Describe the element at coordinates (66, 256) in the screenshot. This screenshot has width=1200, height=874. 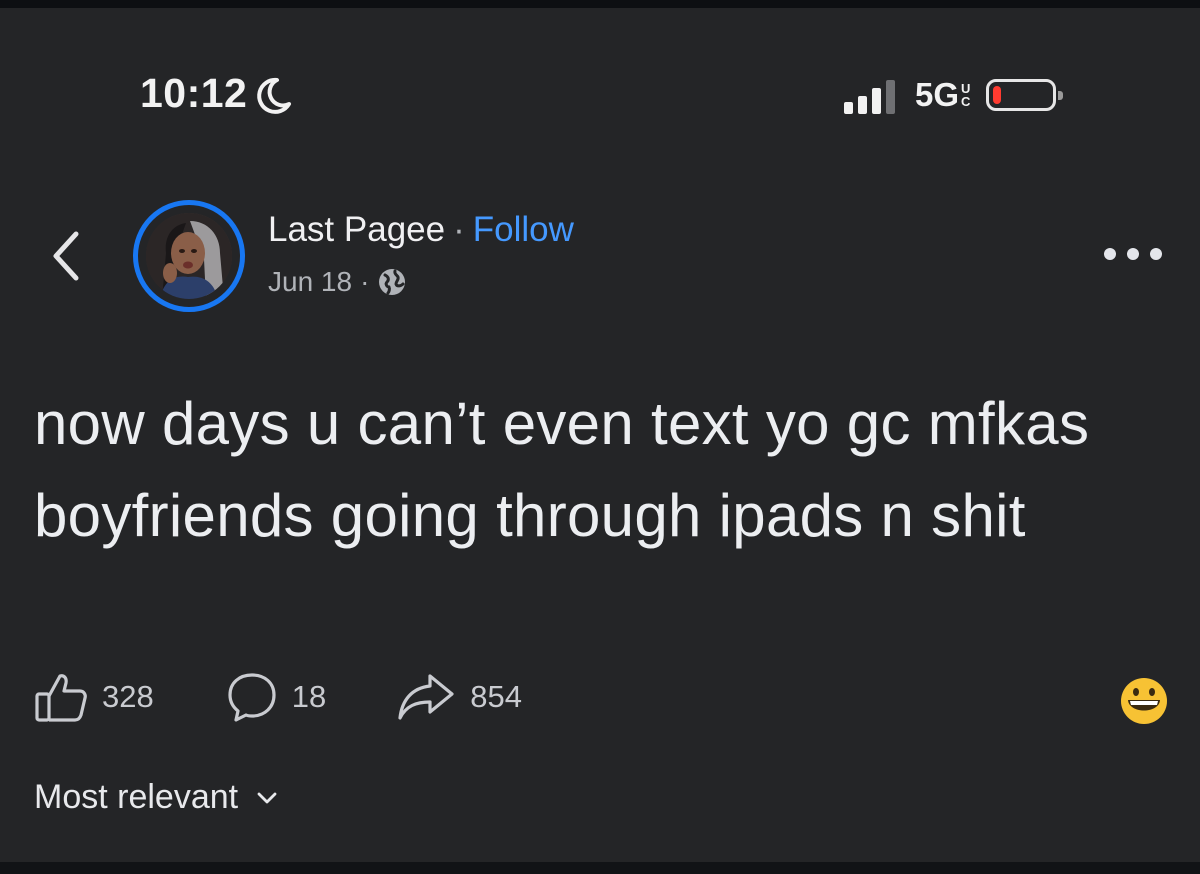
I see `back-arrow-icon` at that location.